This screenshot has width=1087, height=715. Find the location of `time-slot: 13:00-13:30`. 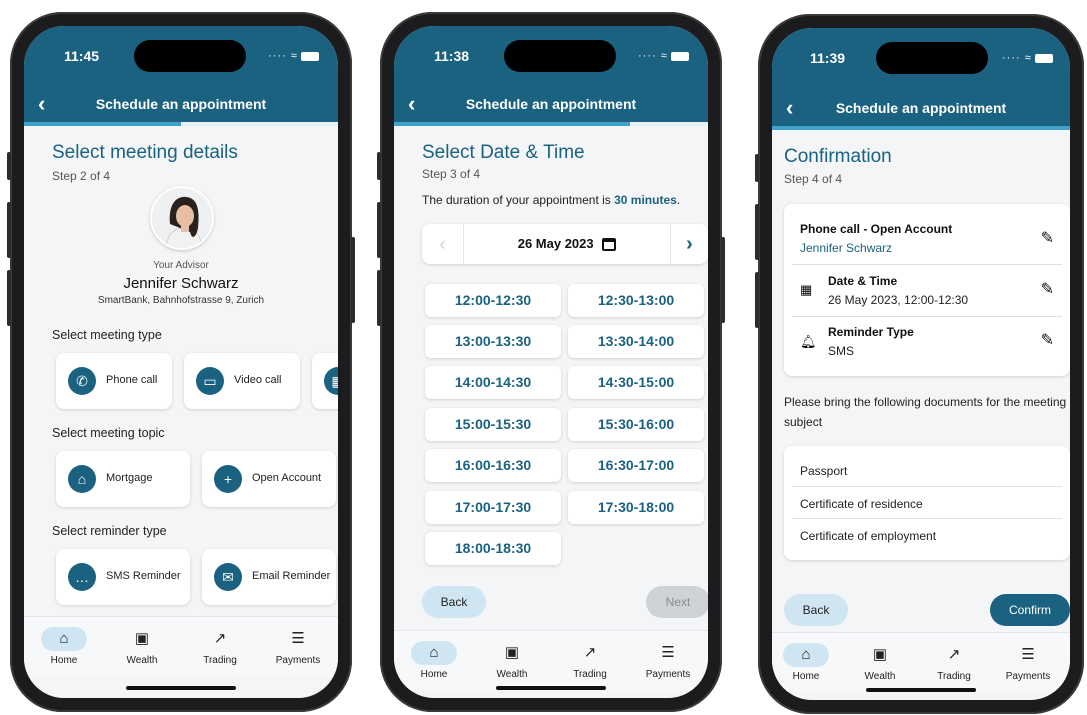

time-slot: 13:00-13:30 is located at coordinates (493, 341).